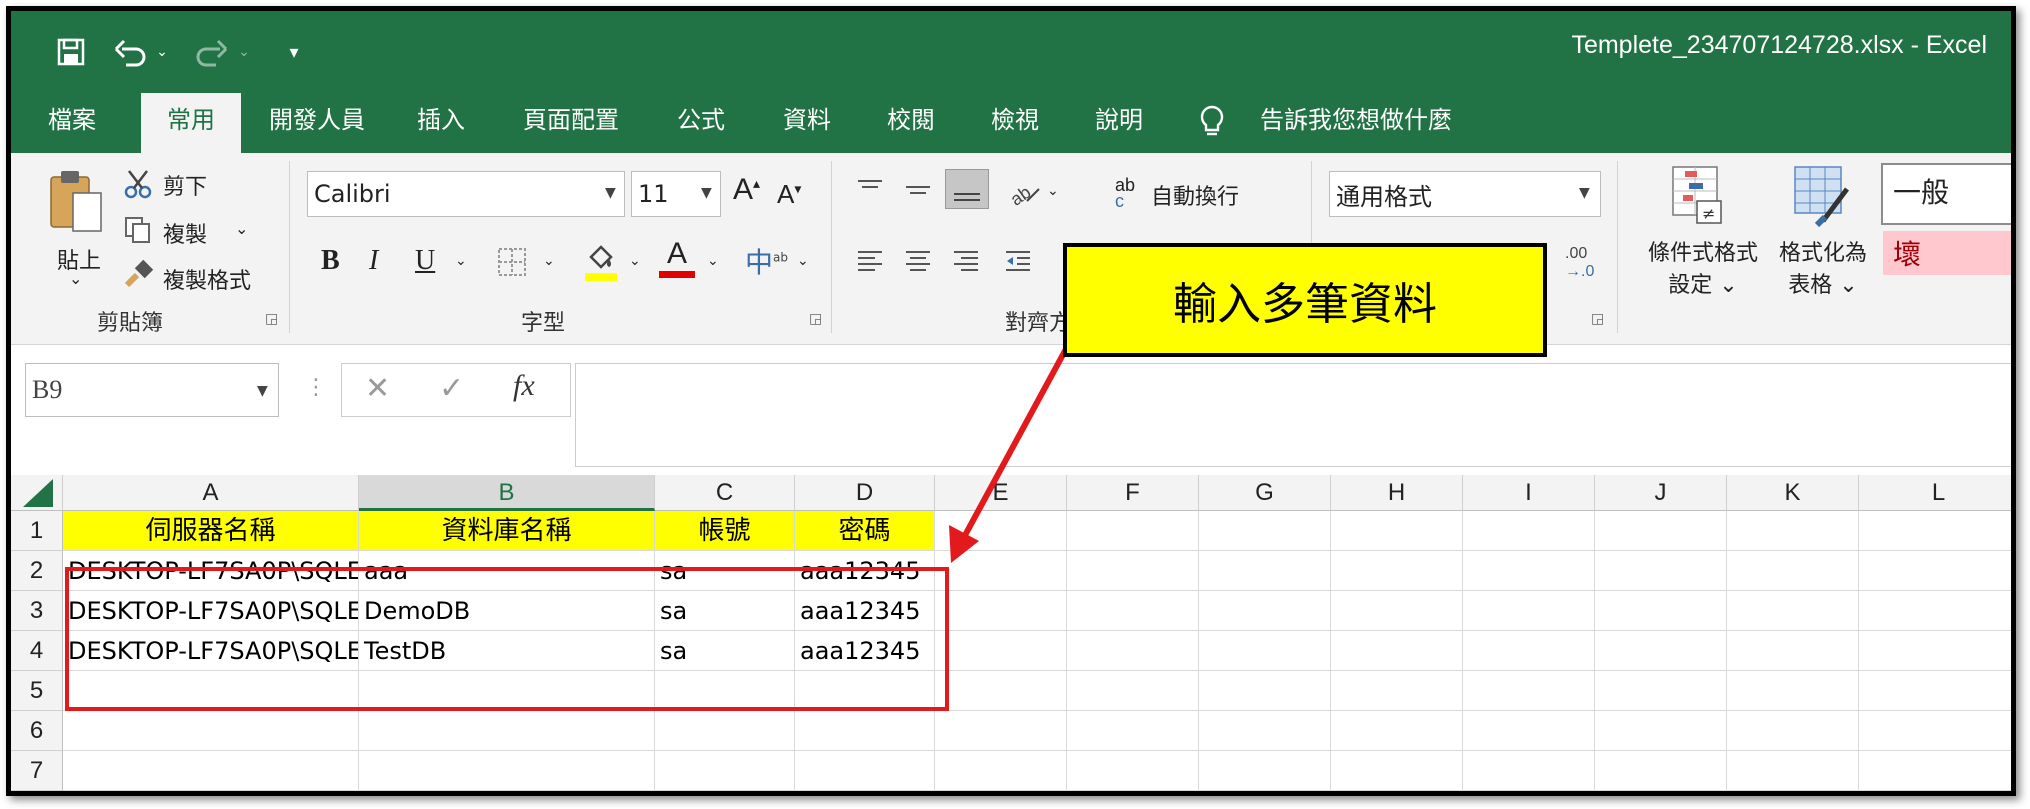  I want to click on annotation-highlight-box, so click(507, 639).